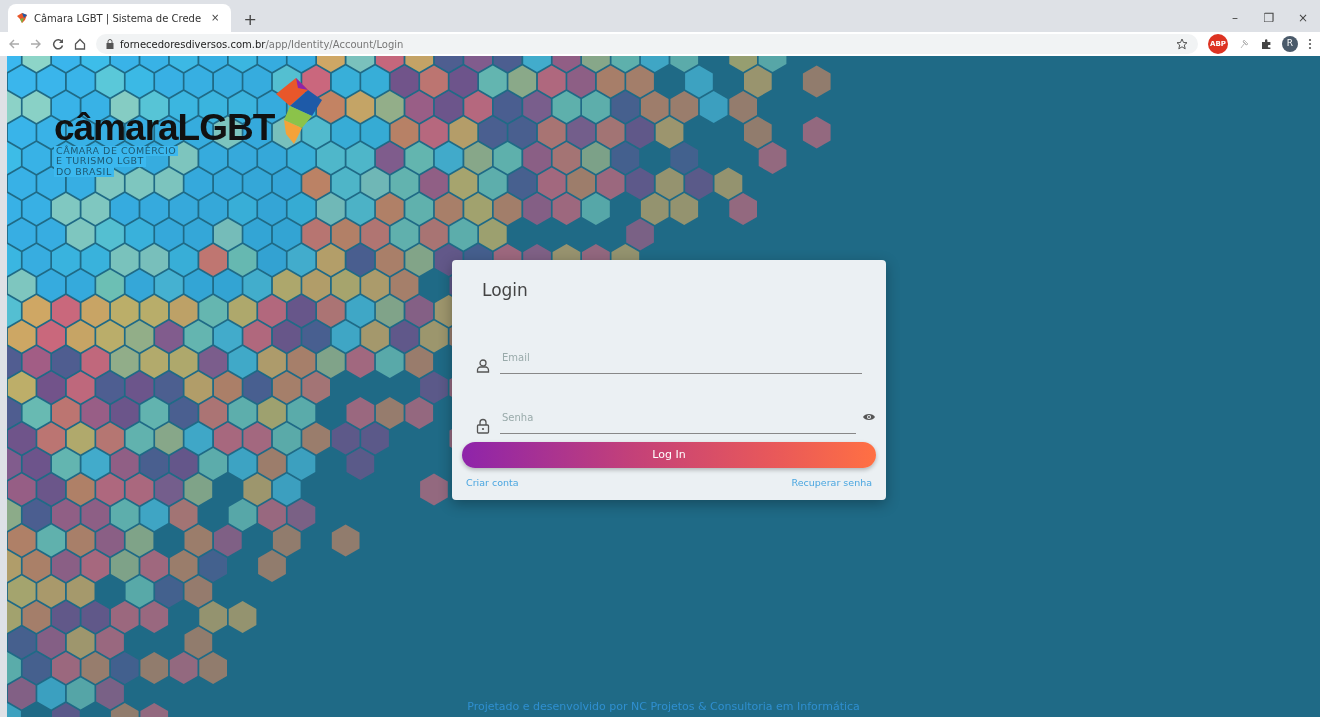  What do you see at coordinates (505, 290) in the screenshot?
I see `login-title: Login` at bounding box center [505, 290].